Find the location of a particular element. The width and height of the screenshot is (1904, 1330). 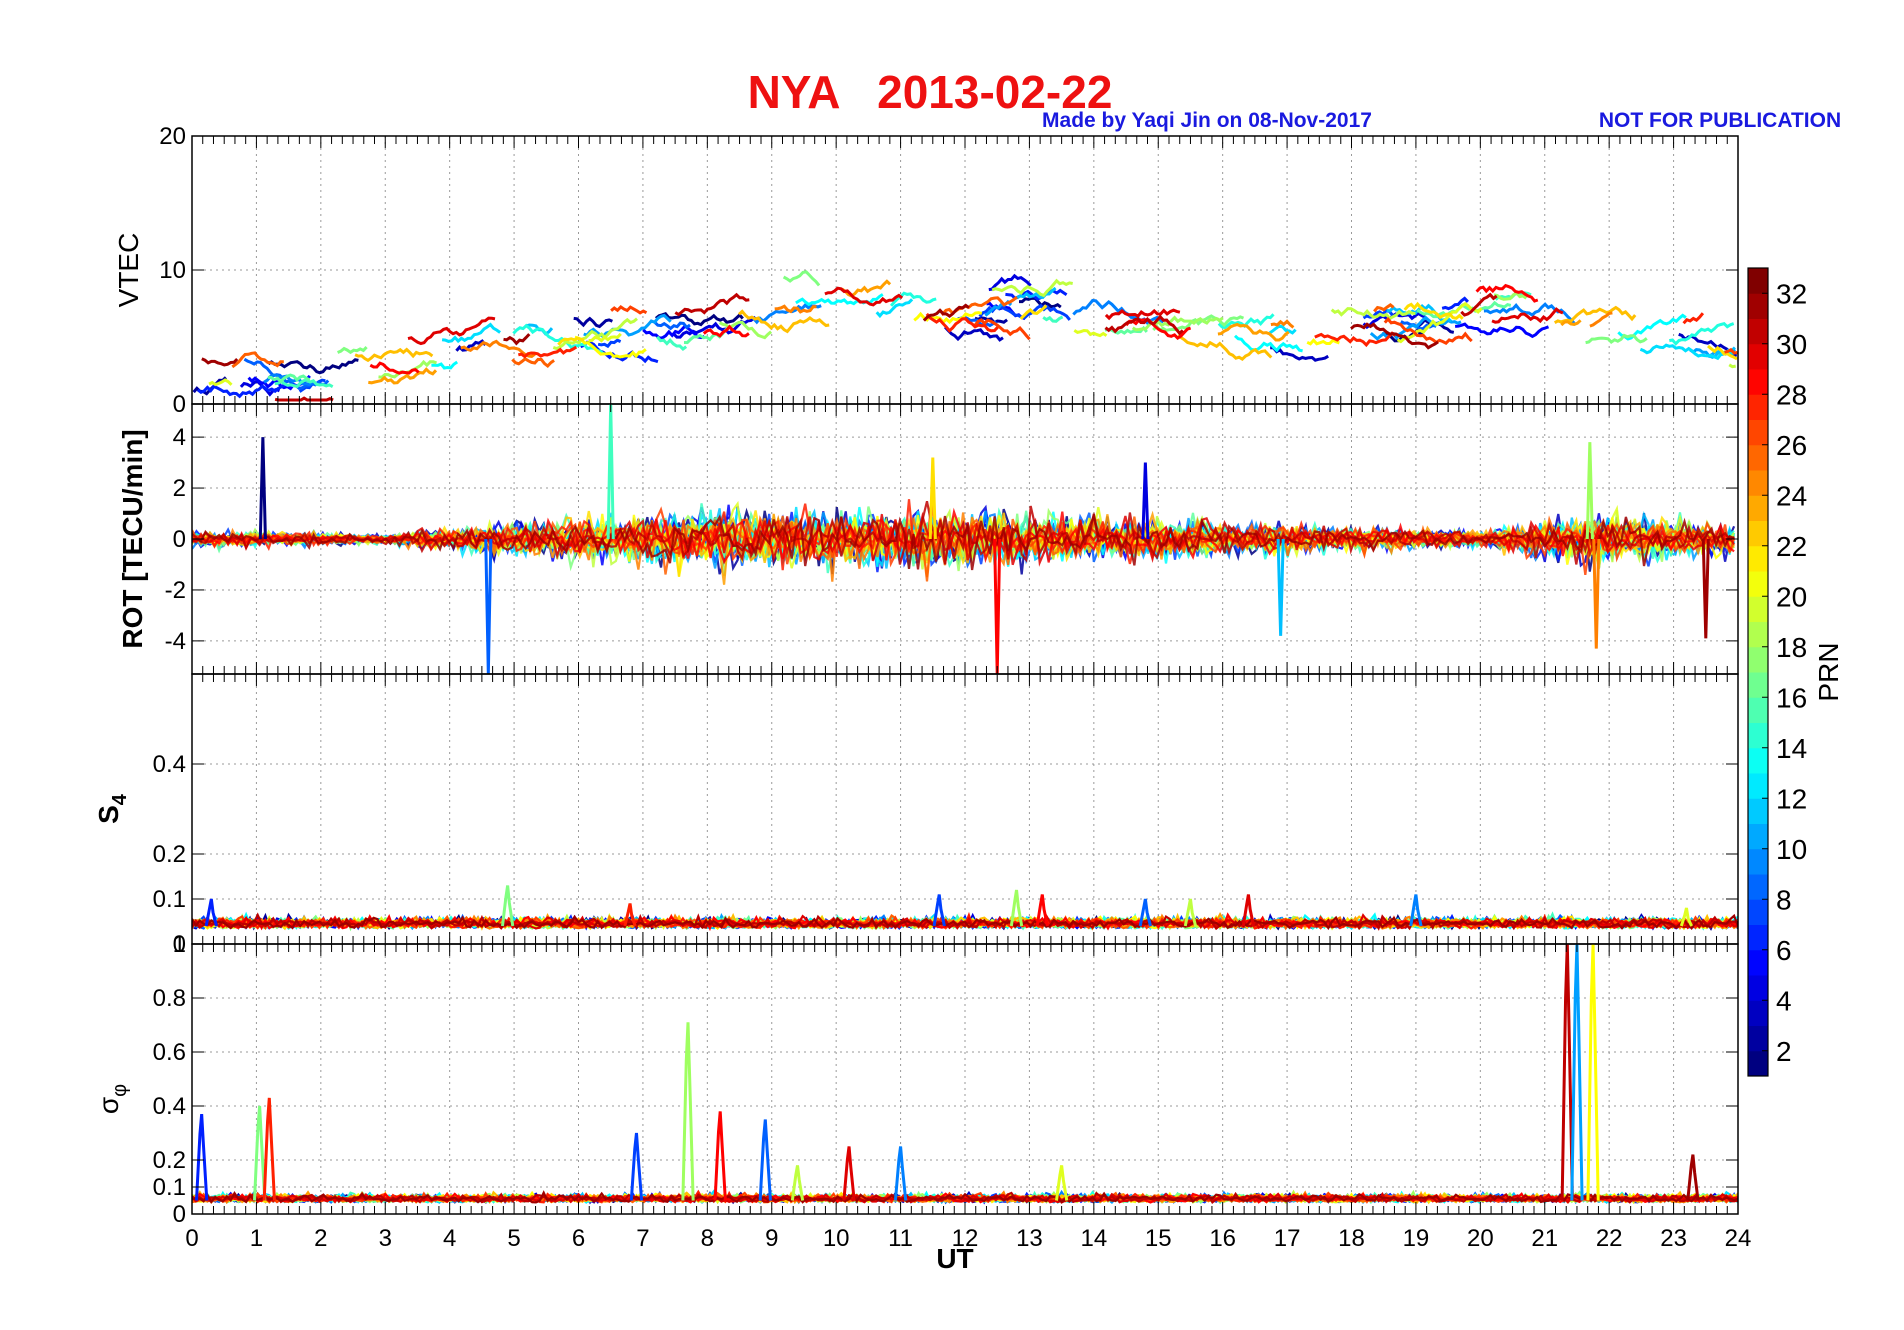

x-tick-label: 8 is located at coordinates (707, 1238).